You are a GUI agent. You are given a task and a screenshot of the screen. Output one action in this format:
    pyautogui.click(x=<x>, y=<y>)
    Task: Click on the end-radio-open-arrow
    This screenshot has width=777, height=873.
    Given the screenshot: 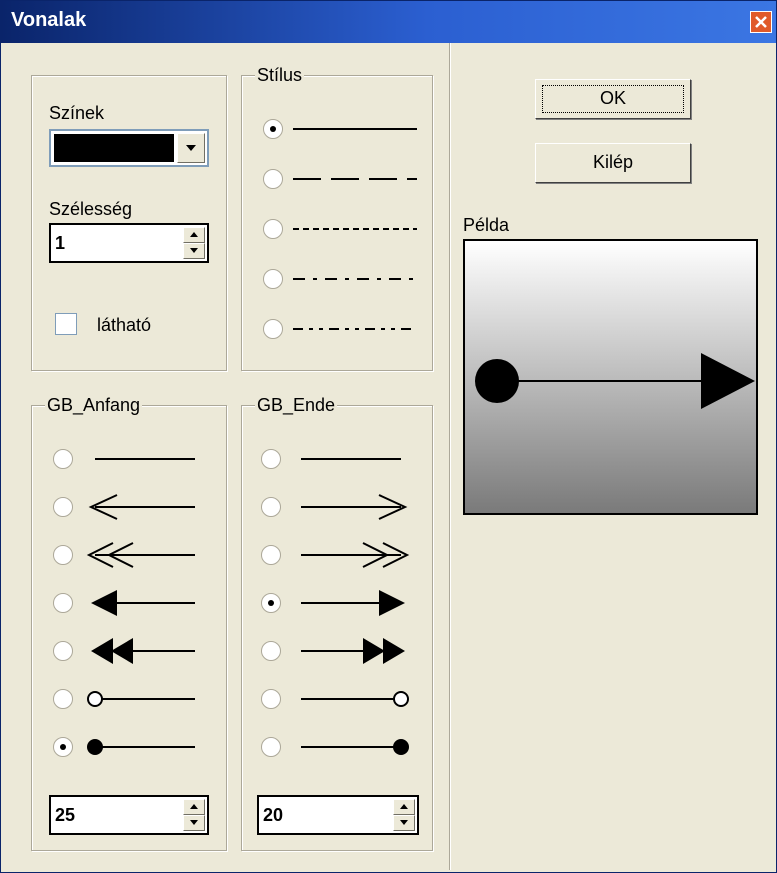 What is the action you would take?
    pyautogui.click(x=271, y=507)
    